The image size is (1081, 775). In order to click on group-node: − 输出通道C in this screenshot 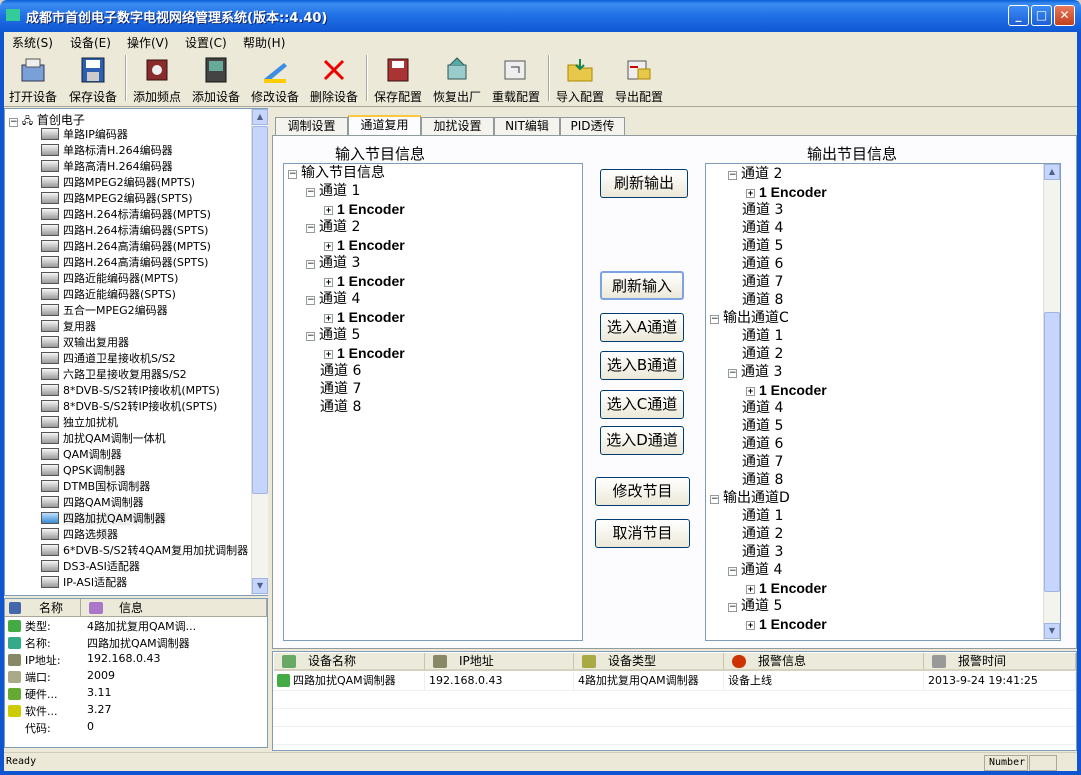, I will do `click(749, 318)`.